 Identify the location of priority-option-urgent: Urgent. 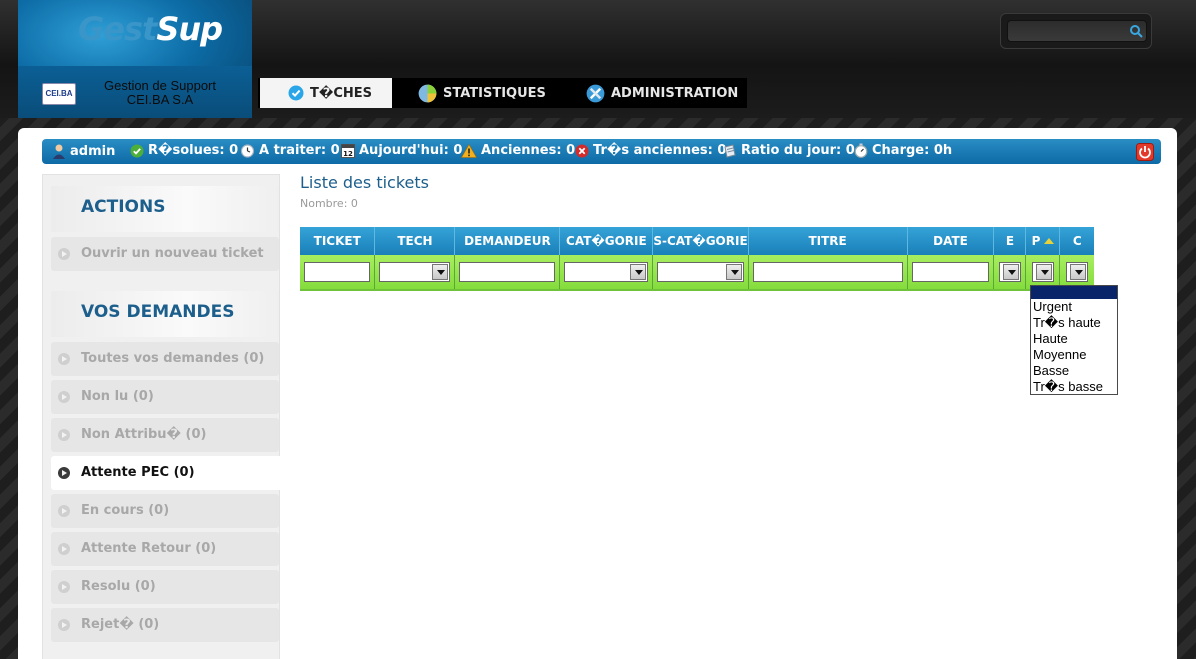
(1074, 307).